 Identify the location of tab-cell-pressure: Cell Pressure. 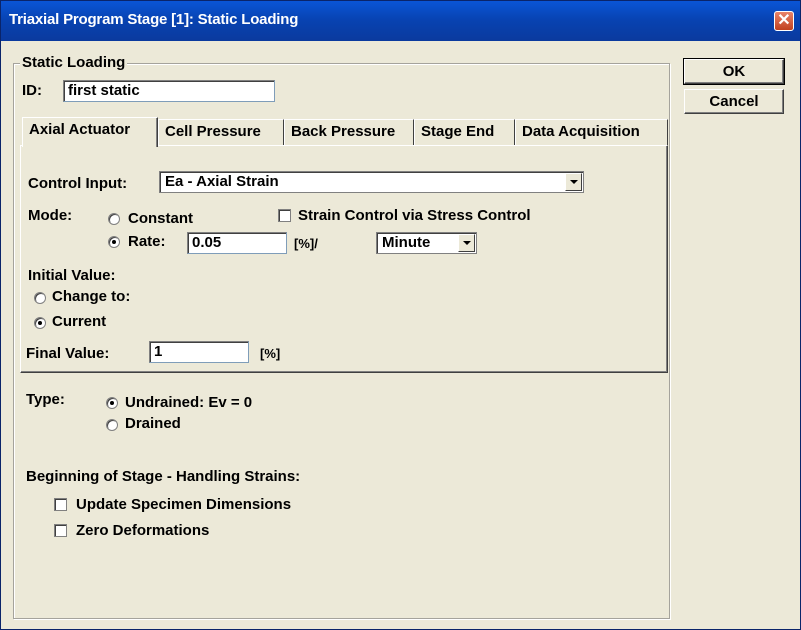
(221, 132).